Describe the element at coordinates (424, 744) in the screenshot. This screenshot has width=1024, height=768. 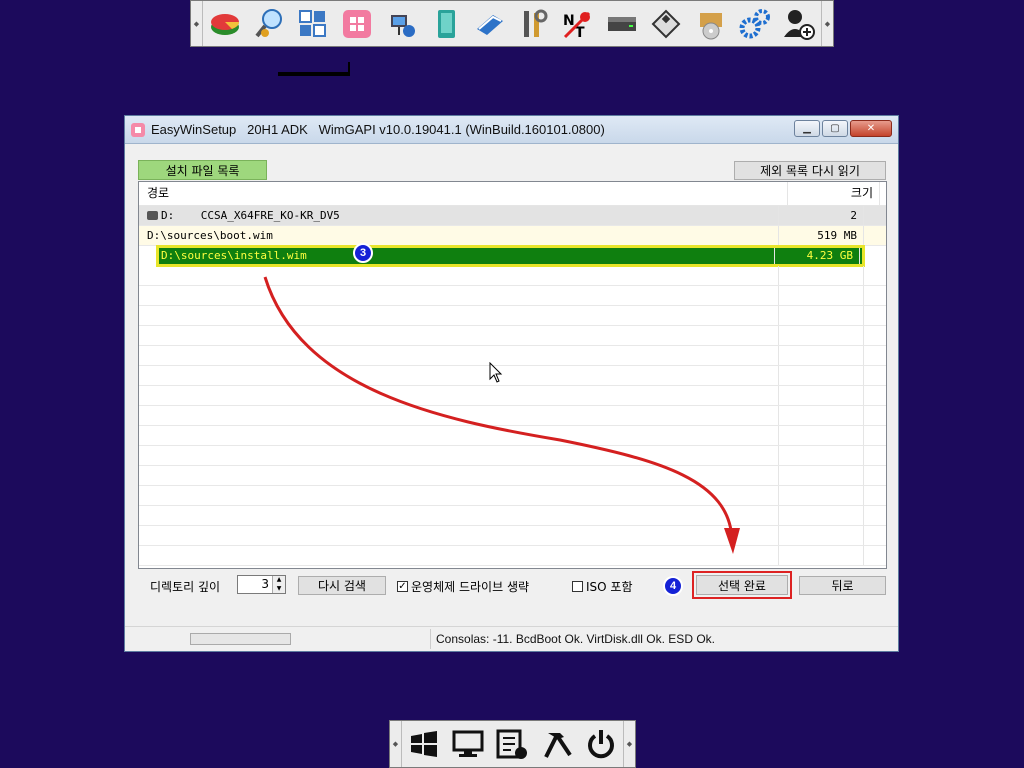
I see `windows-flag-icon` at that location.